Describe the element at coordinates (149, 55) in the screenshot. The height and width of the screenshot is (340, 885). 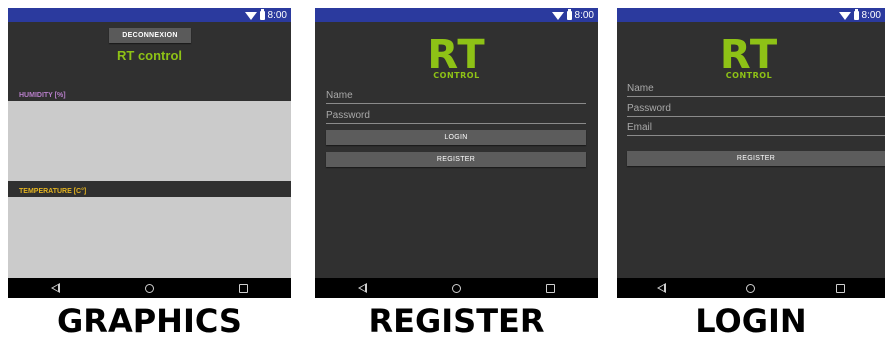
I see `app-title: RT control` at that location.